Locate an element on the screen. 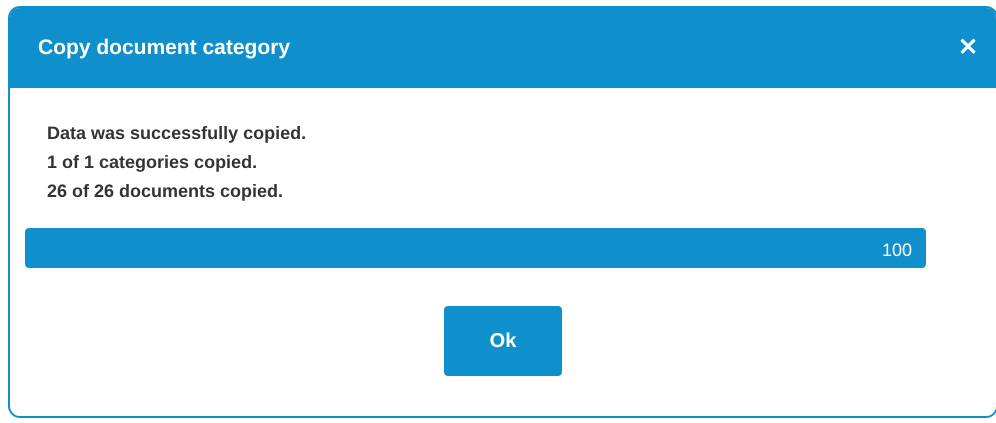 This screenshot has width=996, height=423. progress-value: 100 is located at coordinates (897, 250).